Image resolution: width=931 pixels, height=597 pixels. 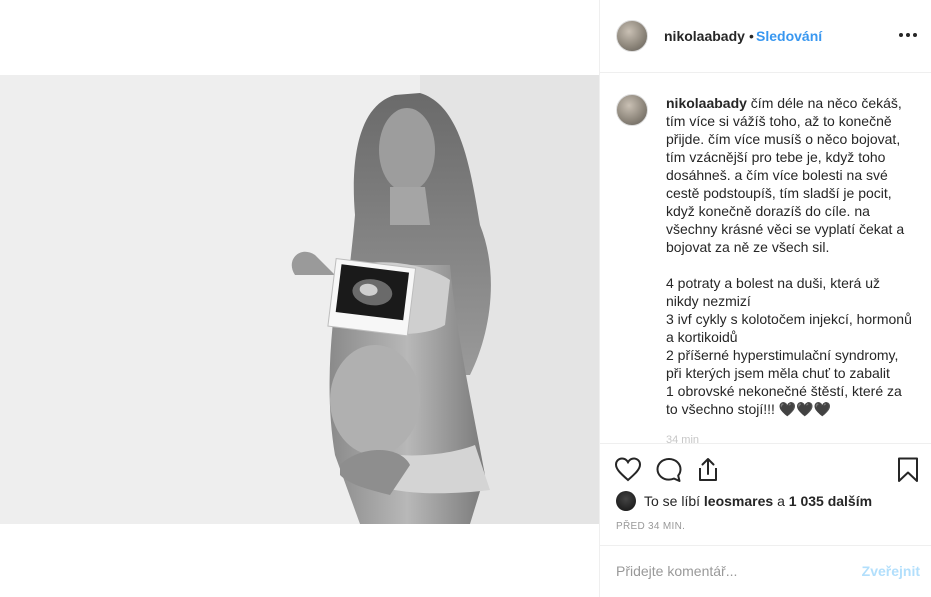 I want to click on likes-summary: To se líbí leosmares a 1 035 dalším, so click(x=744, y=501).